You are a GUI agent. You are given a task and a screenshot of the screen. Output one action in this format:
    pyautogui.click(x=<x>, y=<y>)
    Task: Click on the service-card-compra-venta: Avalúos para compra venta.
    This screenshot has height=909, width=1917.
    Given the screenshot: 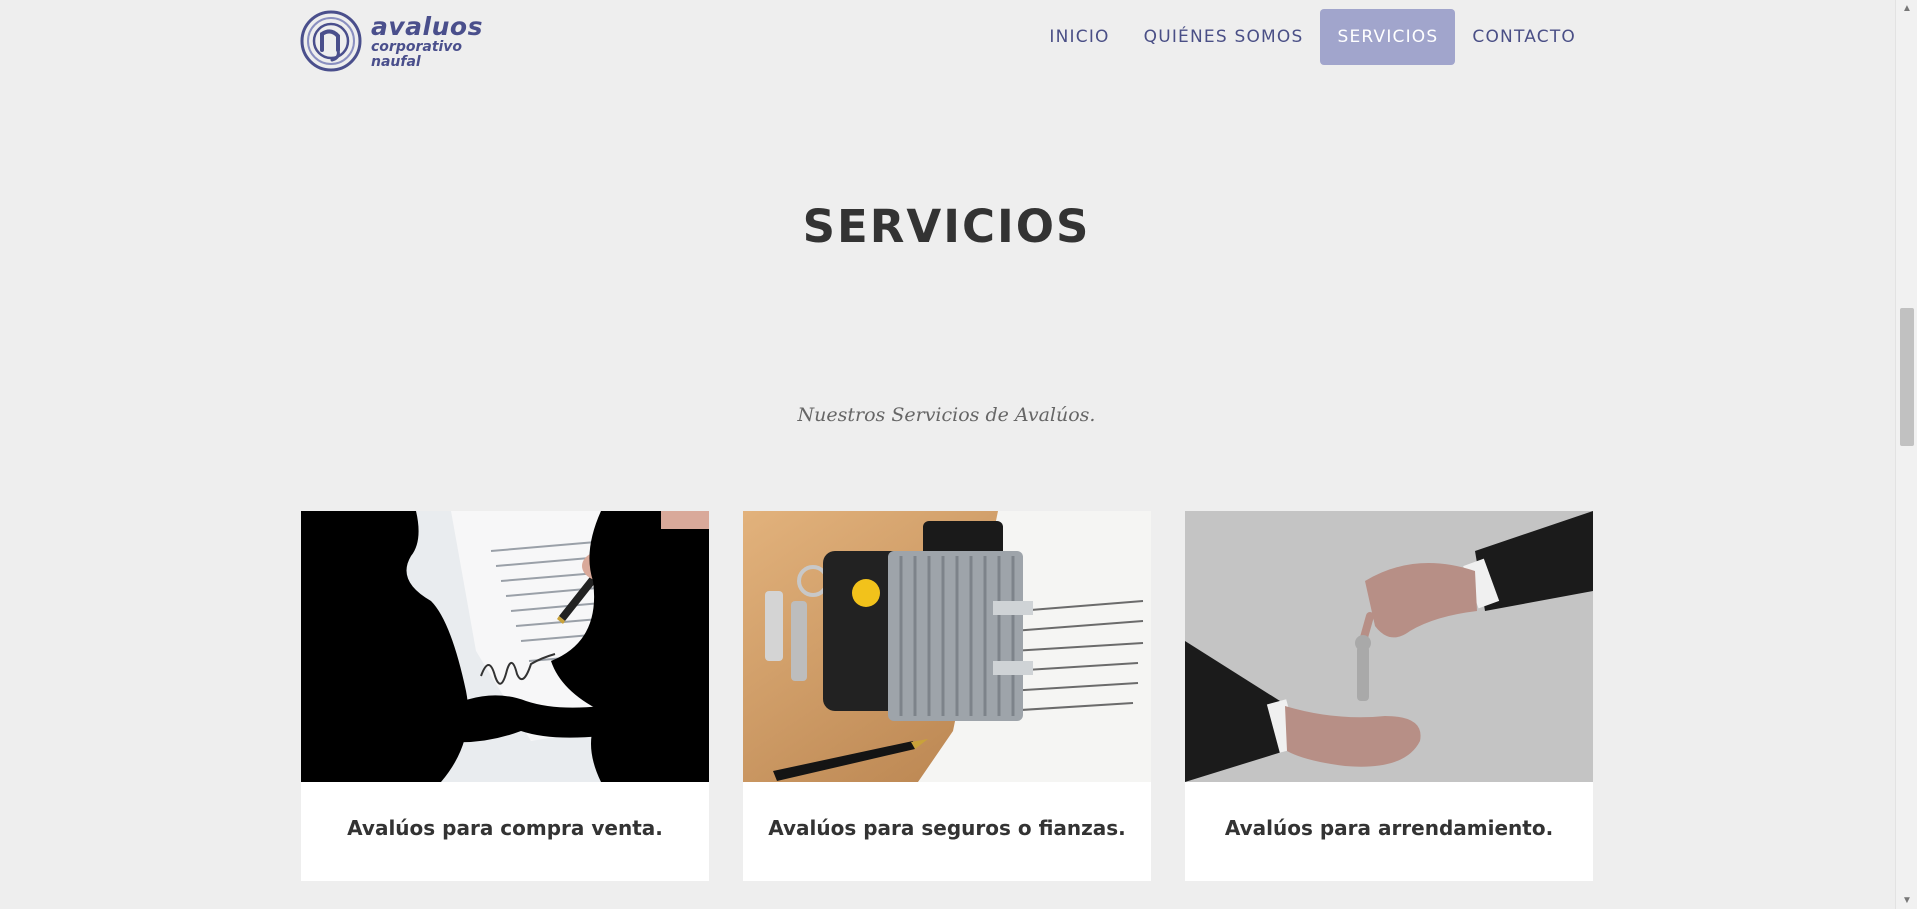 What is the action you would take?
    pyautogui.click(x=505, y=696)
    